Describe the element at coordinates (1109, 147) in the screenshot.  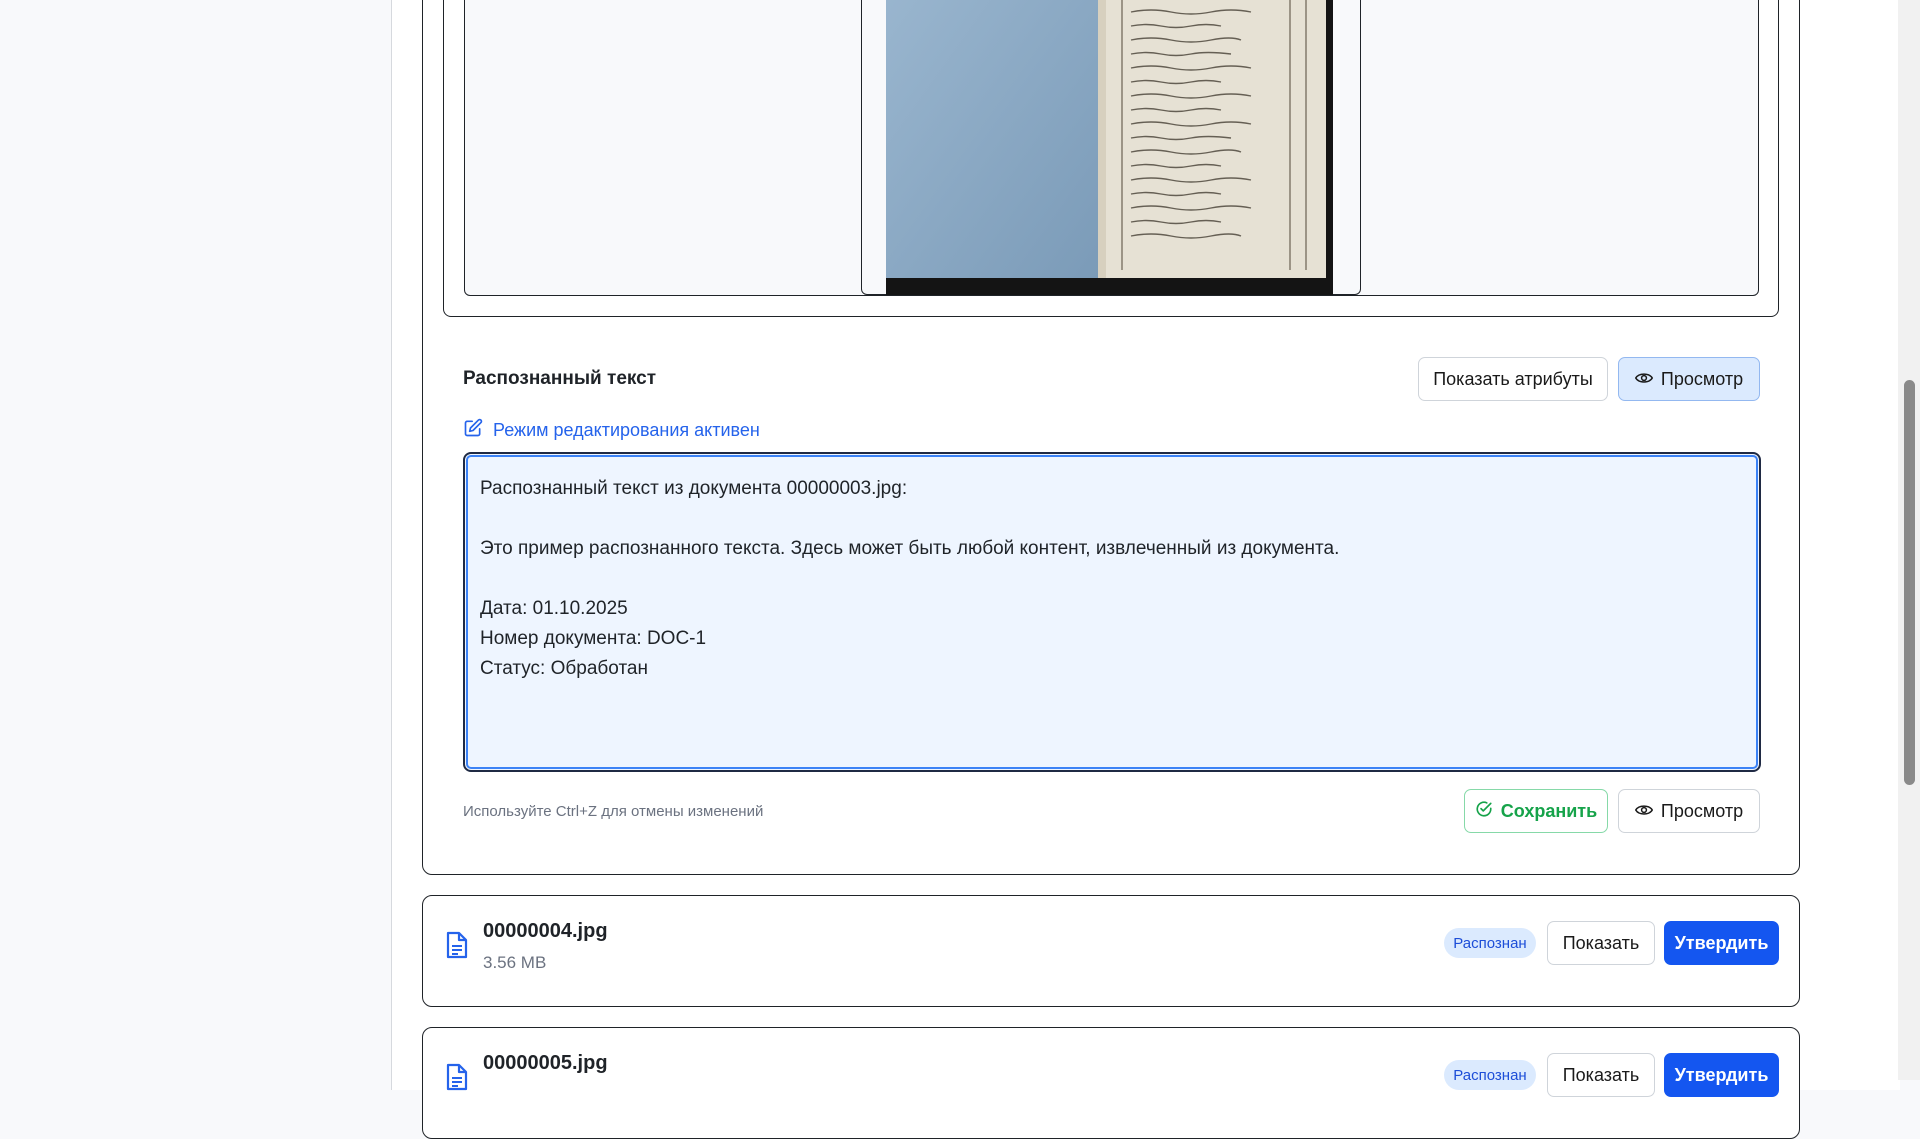
I see `document-scan-image` at that location.